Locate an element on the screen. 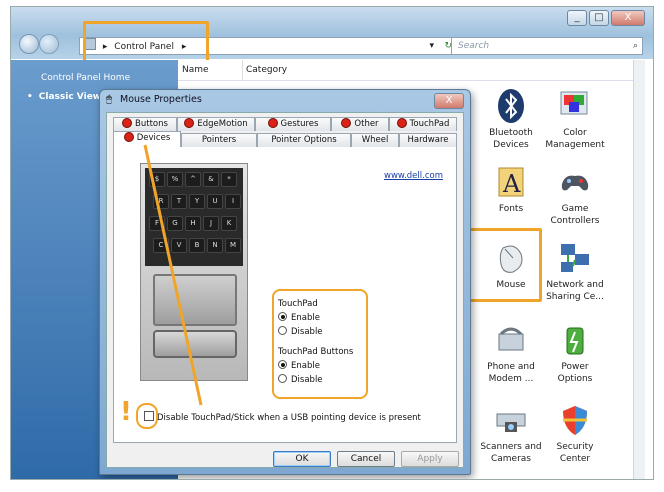 This screenshot has width=664, height=492. cp-item-color-management: Color Management is located at coordinates (575, 119).